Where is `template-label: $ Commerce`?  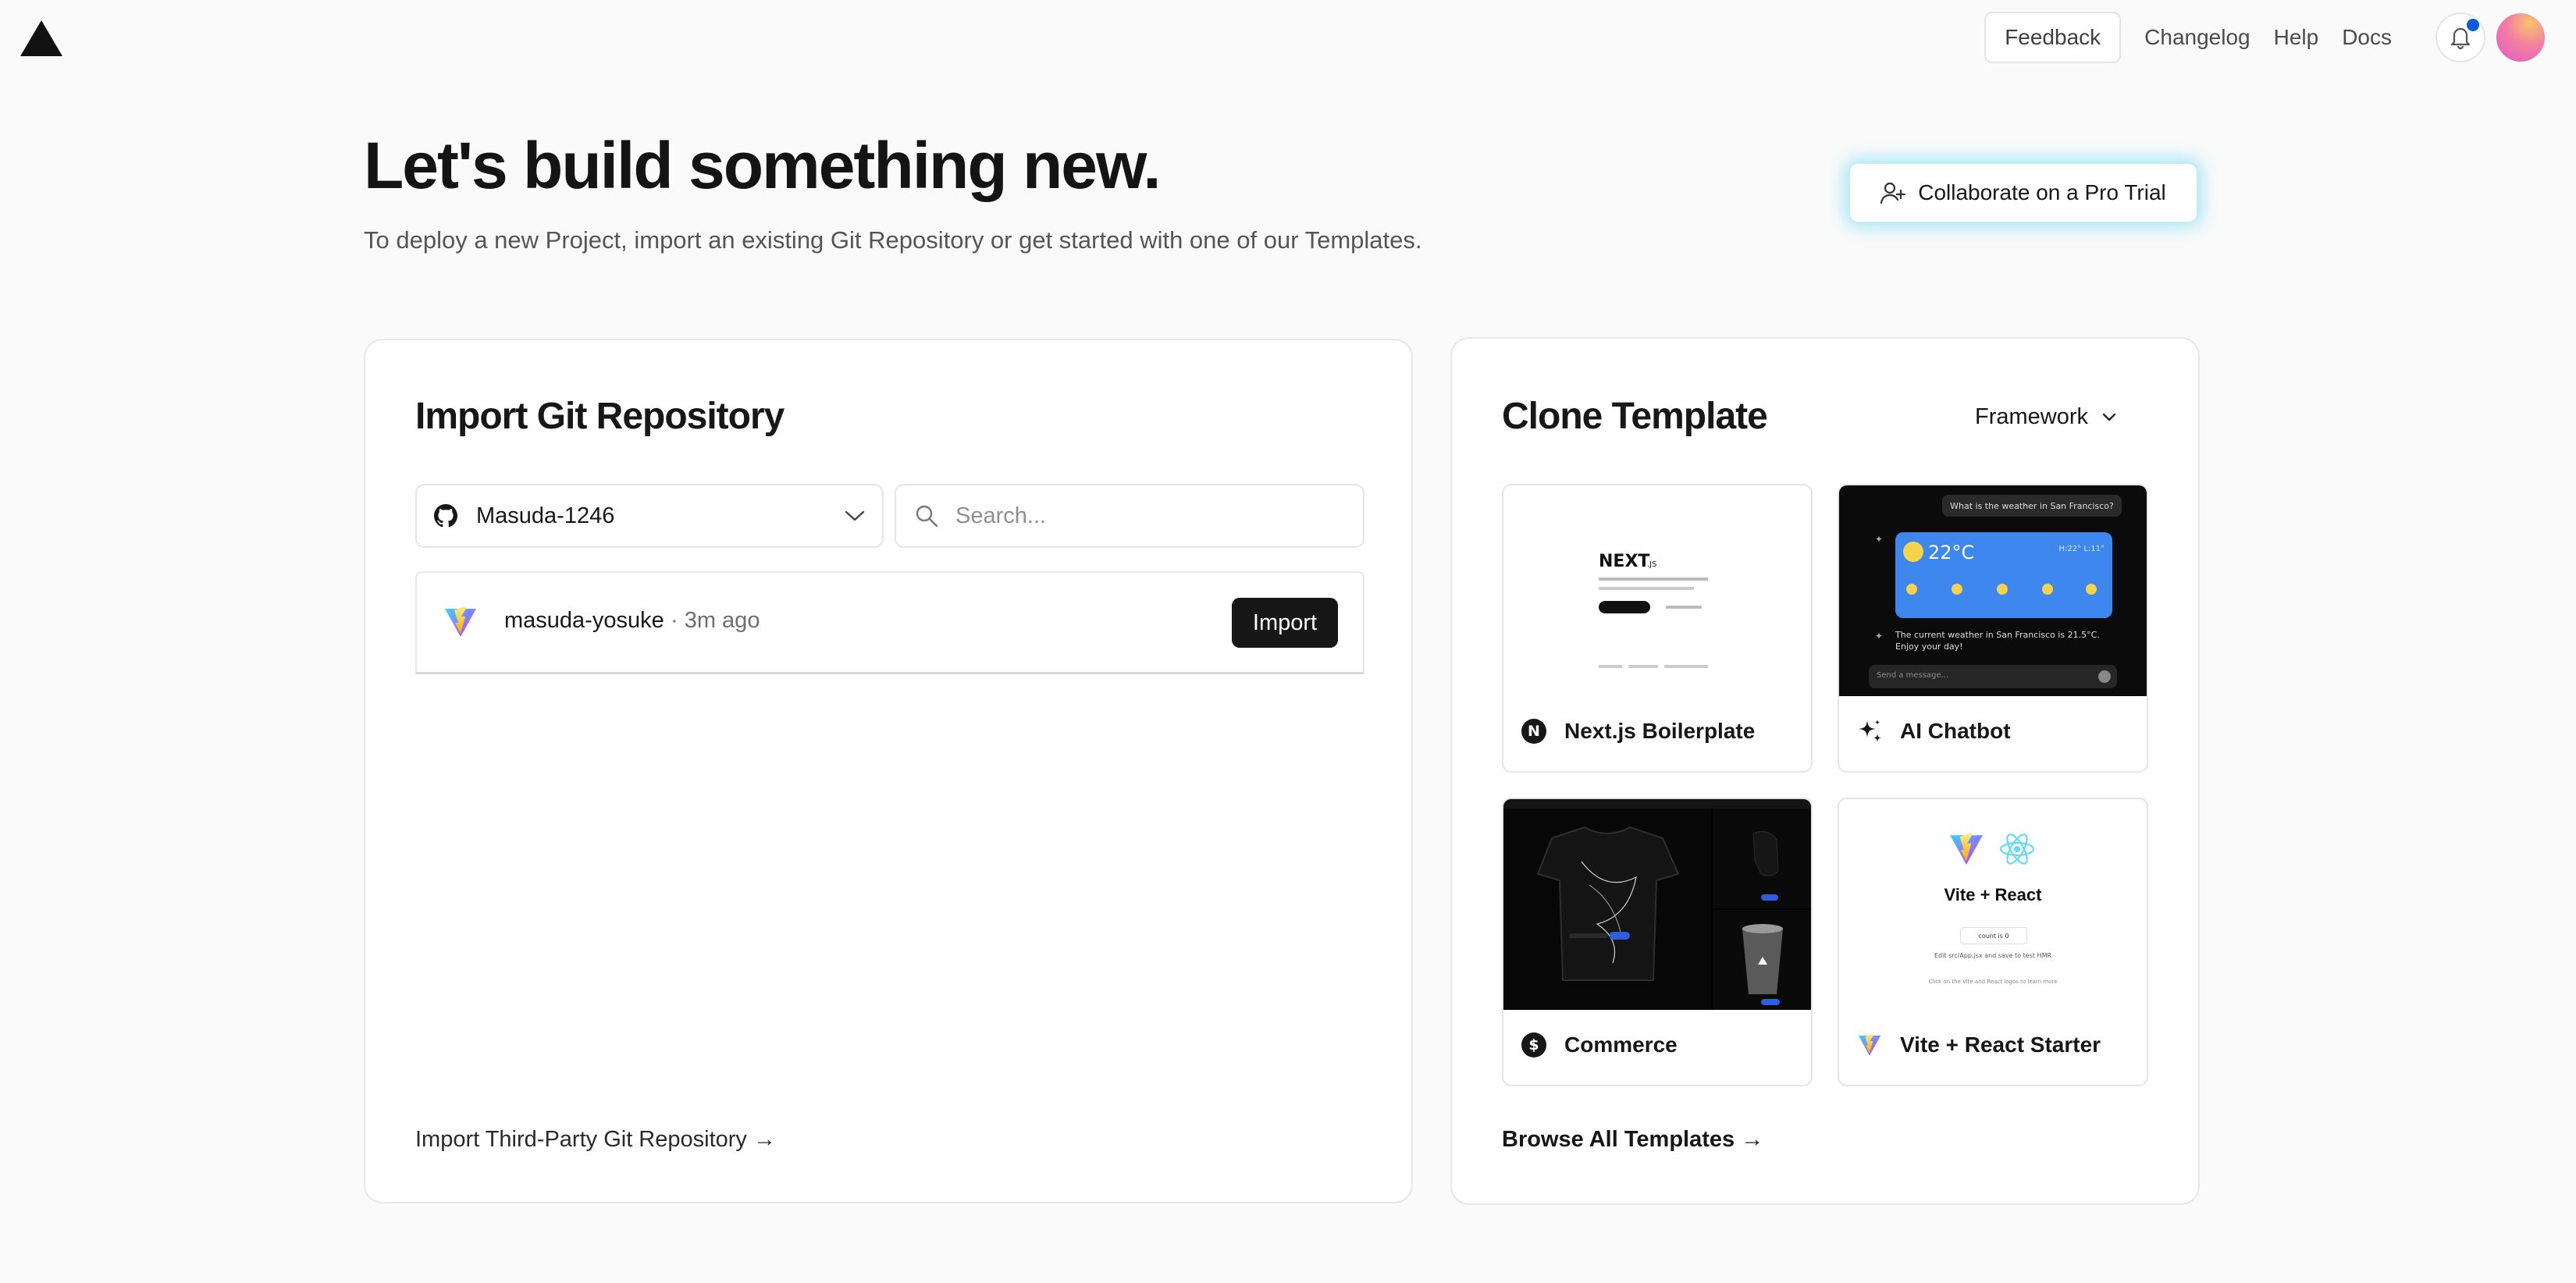 template-label: $ Commerce is located at coordinates (1599, 1045).